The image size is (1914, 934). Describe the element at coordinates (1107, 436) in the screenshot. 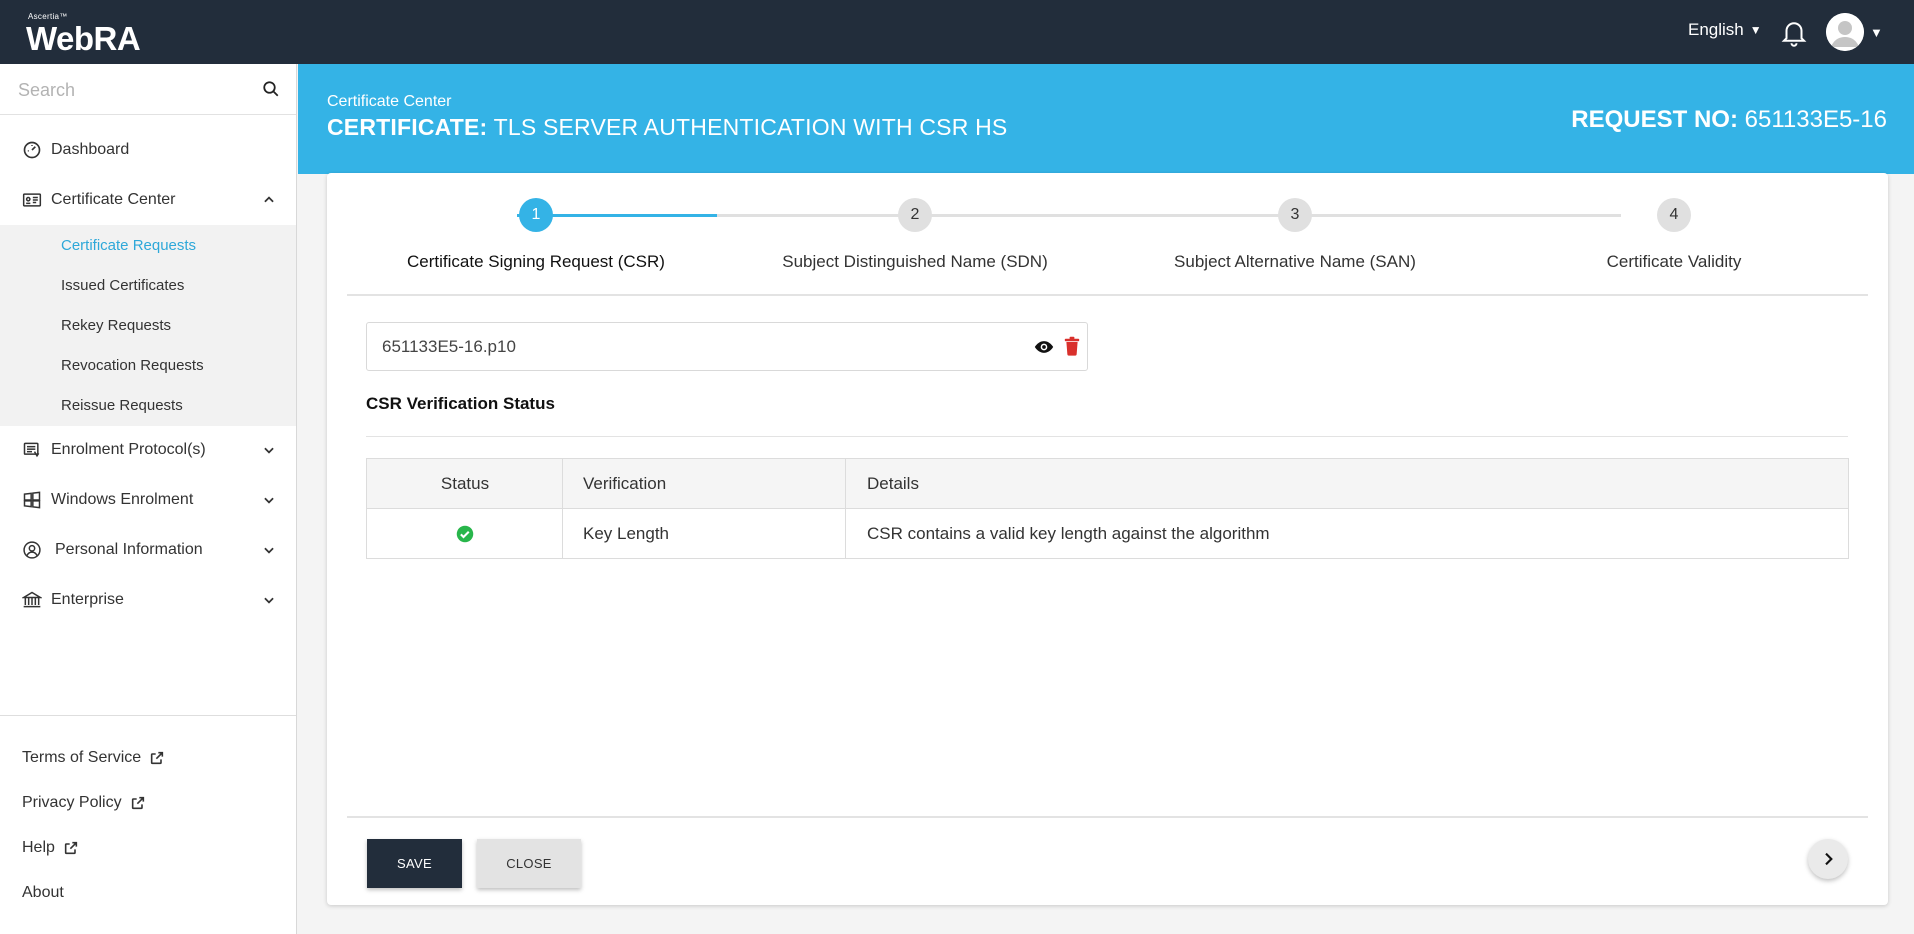

I see `section-divider` at that location.